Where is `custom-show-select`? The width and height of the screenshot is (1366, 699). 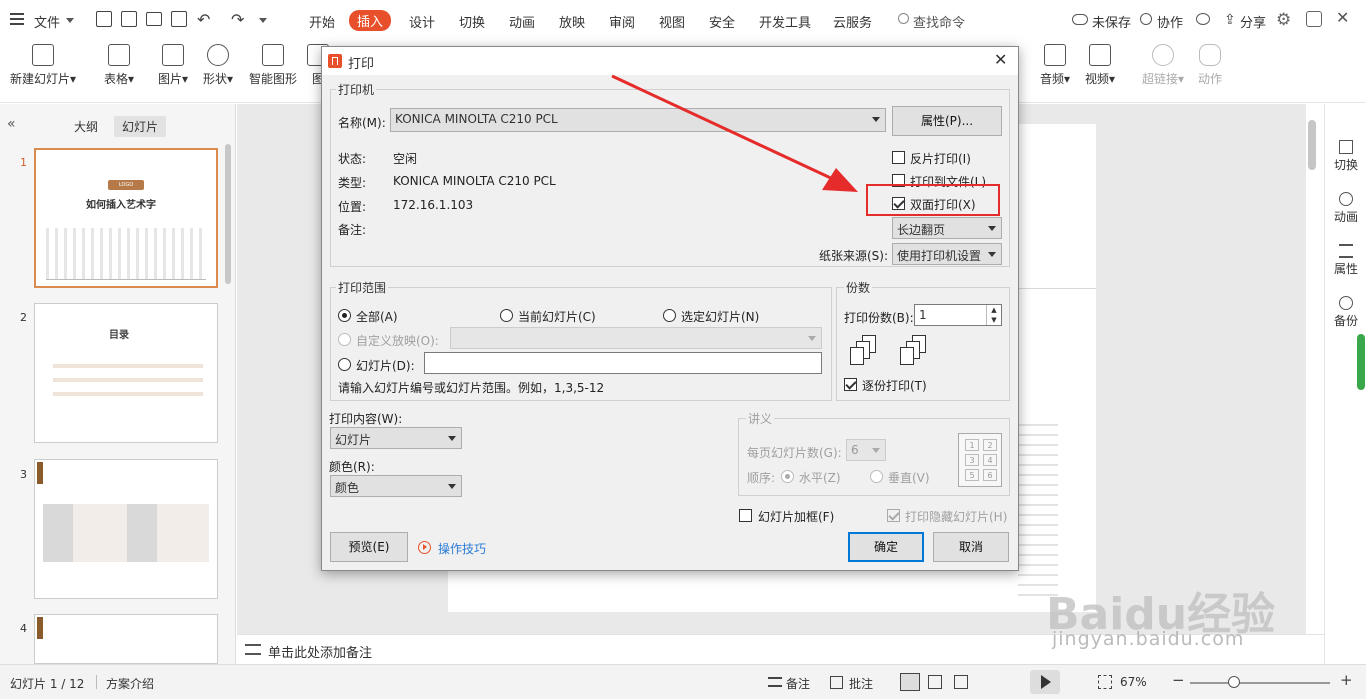
custom-show-select is located at coordinates (636, 338).